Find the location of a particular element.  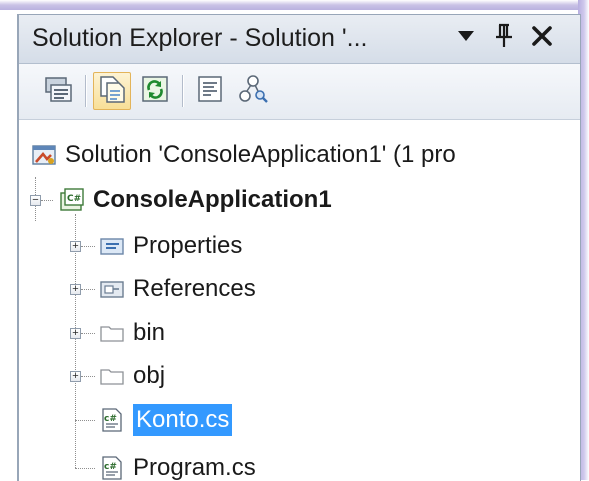

properties-window-icon is located at coordinates (58, 91).